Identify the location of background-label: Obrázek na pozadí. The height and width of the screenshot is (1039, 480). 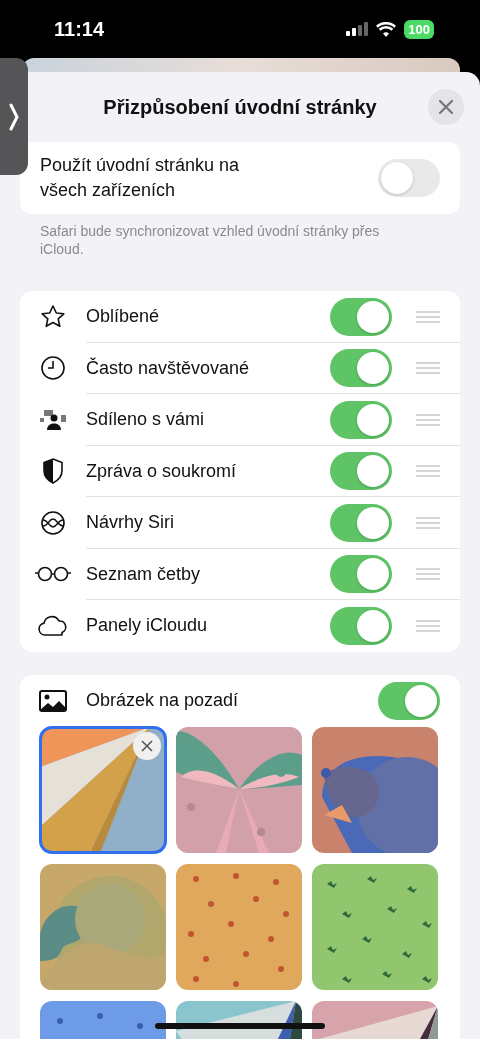
(163, 700).